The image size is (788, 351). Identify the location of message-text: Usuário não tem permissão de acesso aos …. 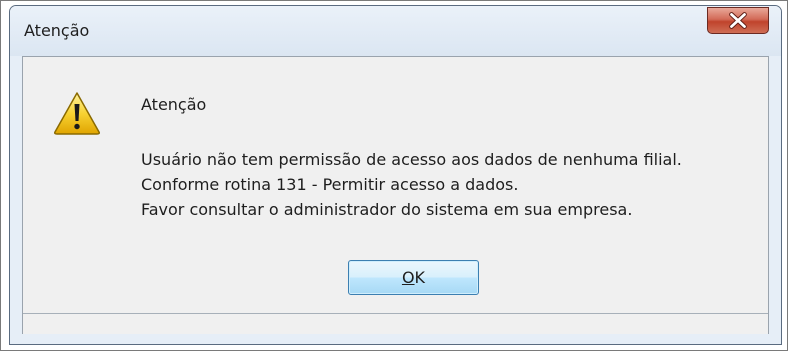
(411, 184).